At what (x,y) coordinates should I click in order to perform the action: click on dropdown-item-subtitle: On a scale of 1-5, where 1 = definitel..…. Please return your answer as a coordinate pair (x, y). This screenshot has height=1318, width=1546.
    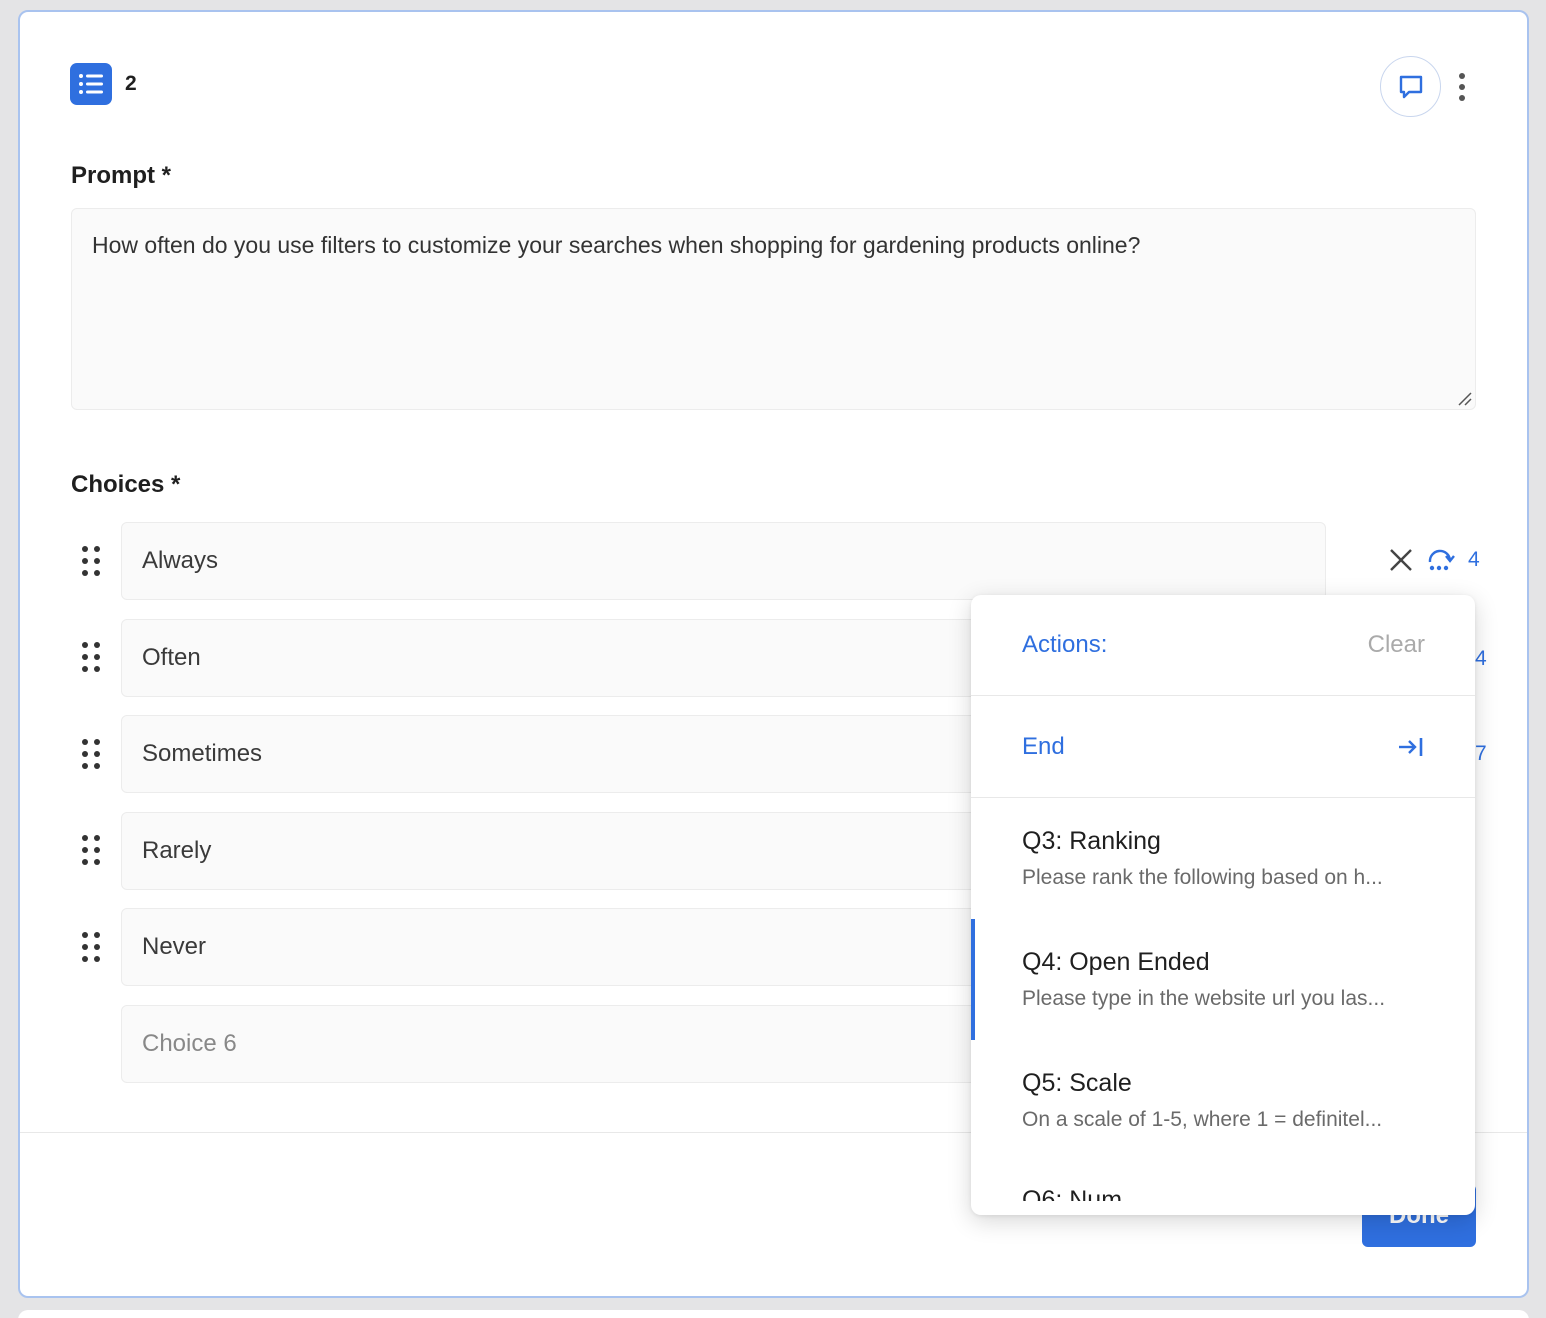
    Looking at the image, I should click on (1202, 1119).